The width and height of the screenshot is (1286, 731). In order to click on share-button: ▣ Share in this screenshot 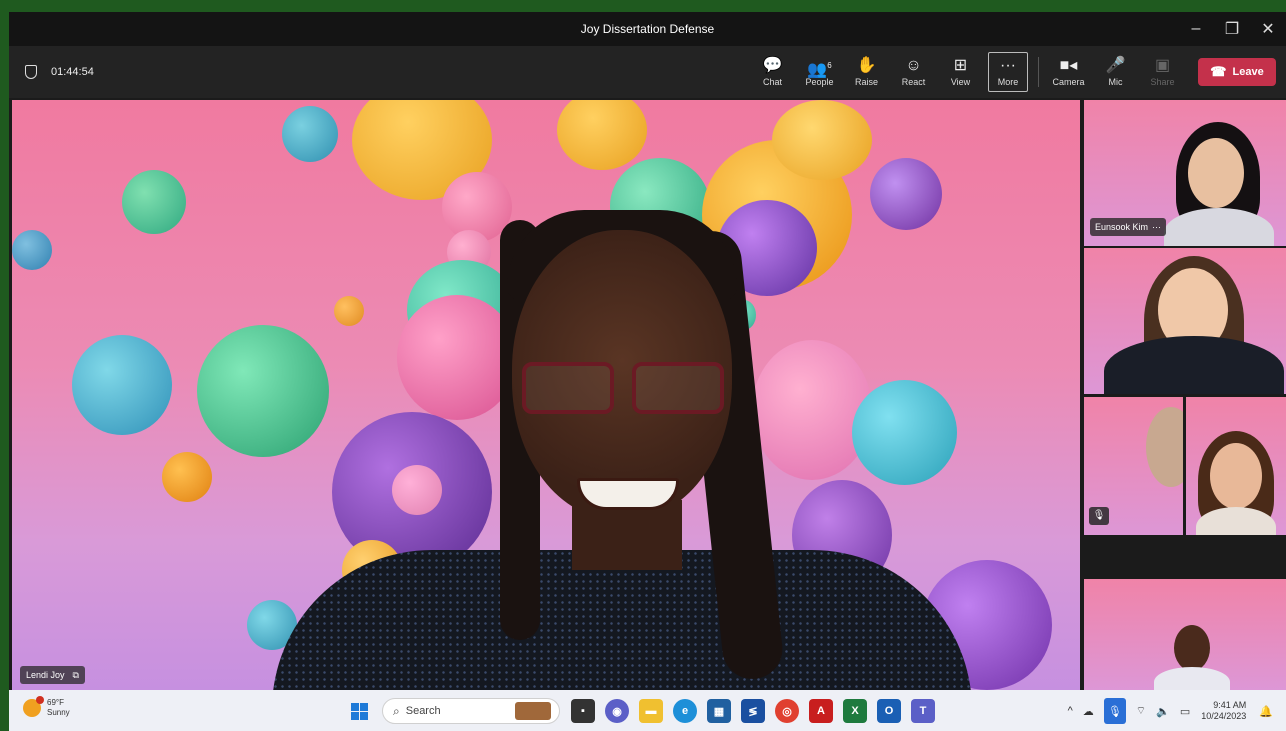, I will do `click(1162, 72)`.